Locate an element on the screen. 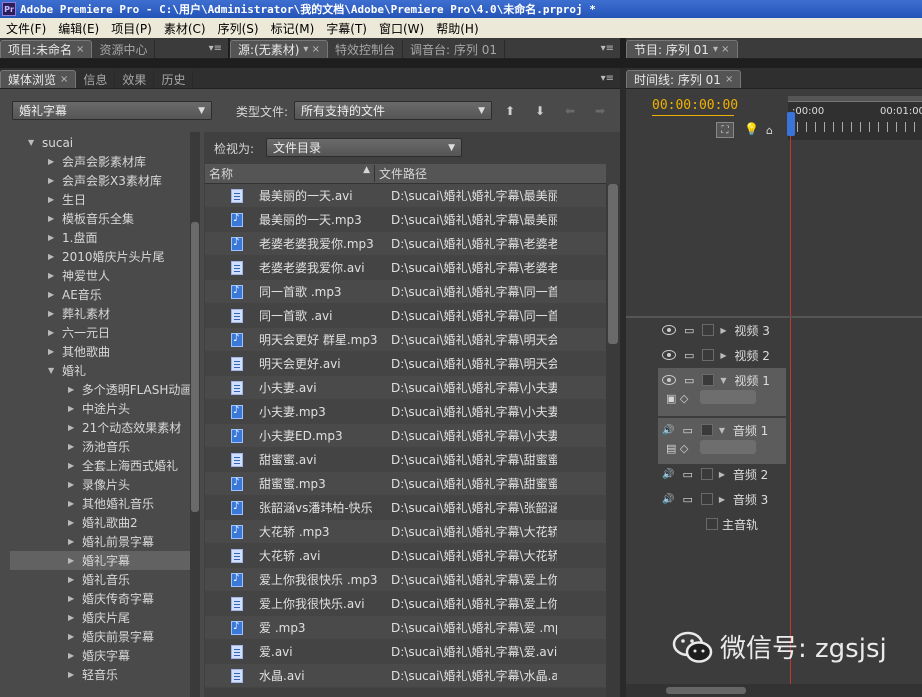 Image resolution: width=922 pixels, height=697 pixels. file-list-scrollbar is located at coordinates (613, 440).